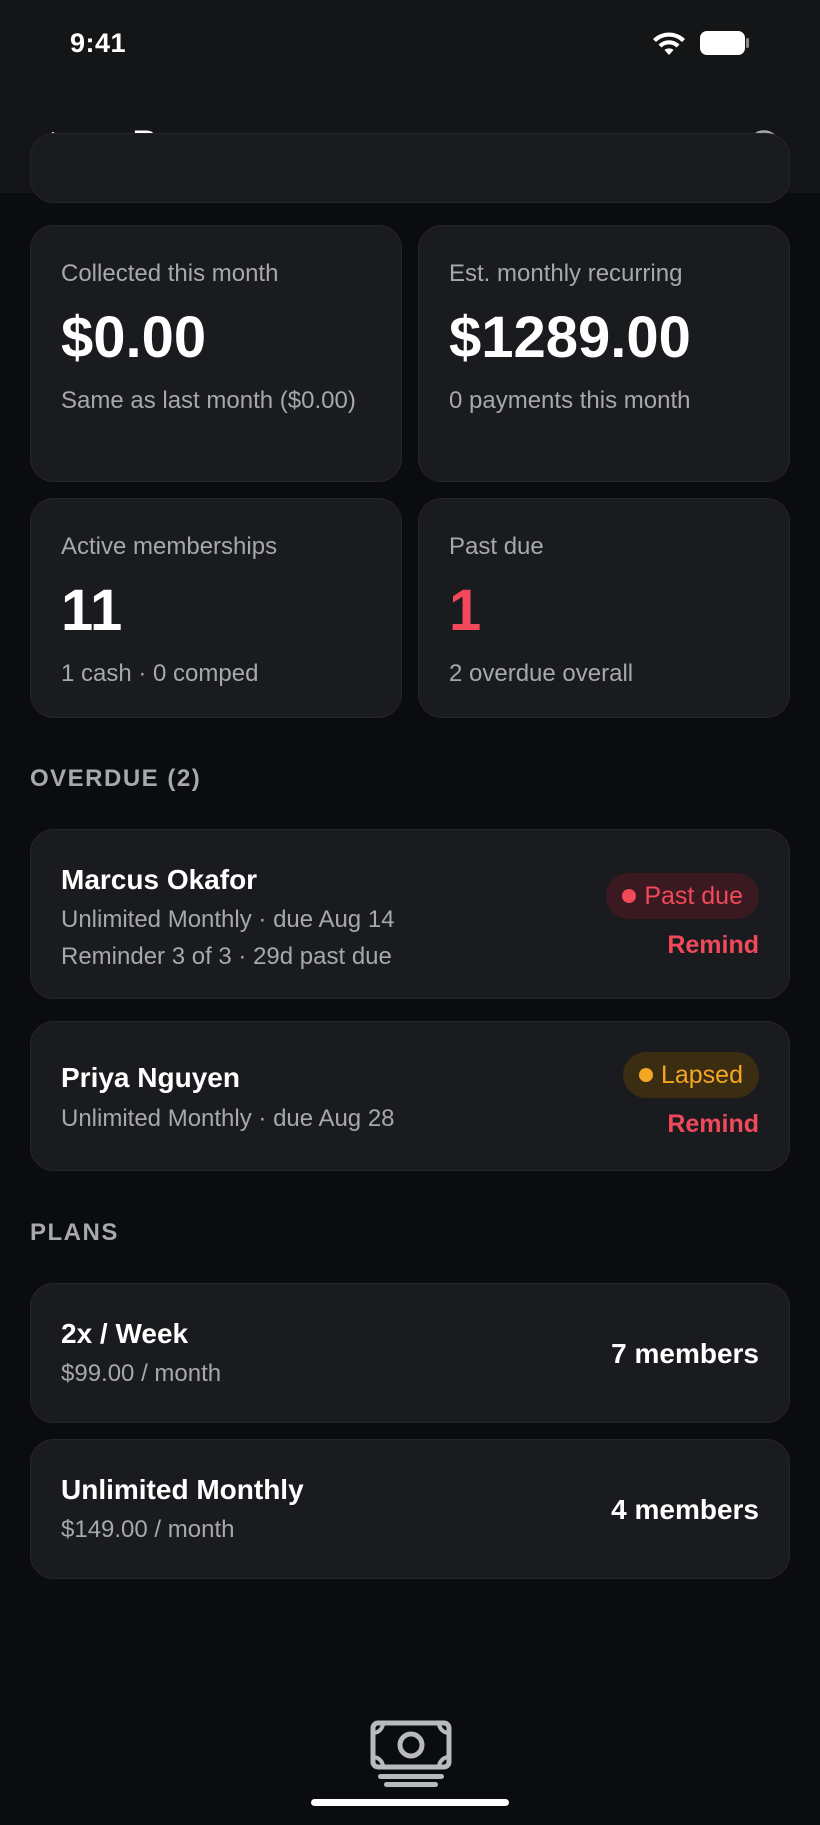  What do you see at coordinates (148, 1529) in the screenshot?
I see `plan-price: $149.00 / month` at bounding box center [148, 1529].